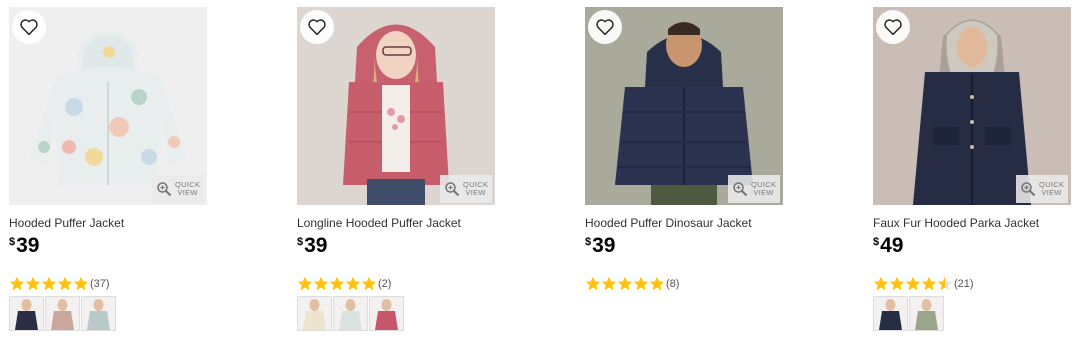 Image resolution: width=1080 pixels, height=347 pixels. What do you see at coordinates (396, 283) in the screenshot?
I see `product-rating: (2)` at bounding box center [396, 283].